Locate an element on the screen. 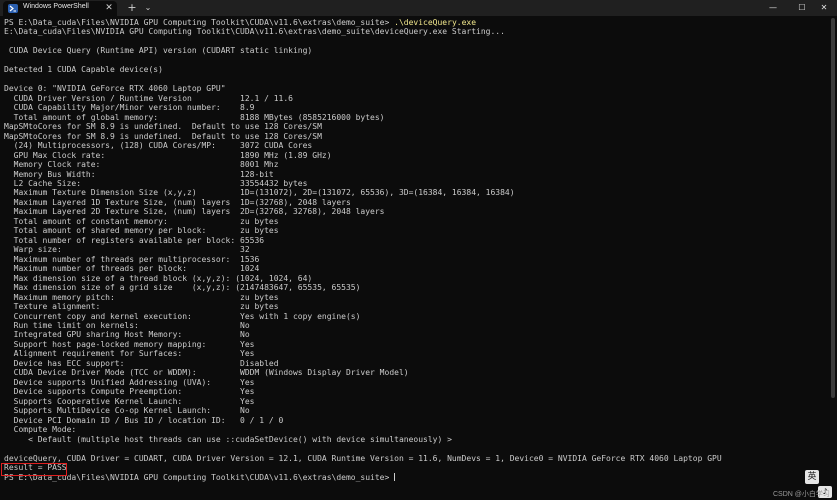  output-line: GPU Max Clock rate: 1890 MHz (1.89 GHz) is located at coordinates (168, 155).